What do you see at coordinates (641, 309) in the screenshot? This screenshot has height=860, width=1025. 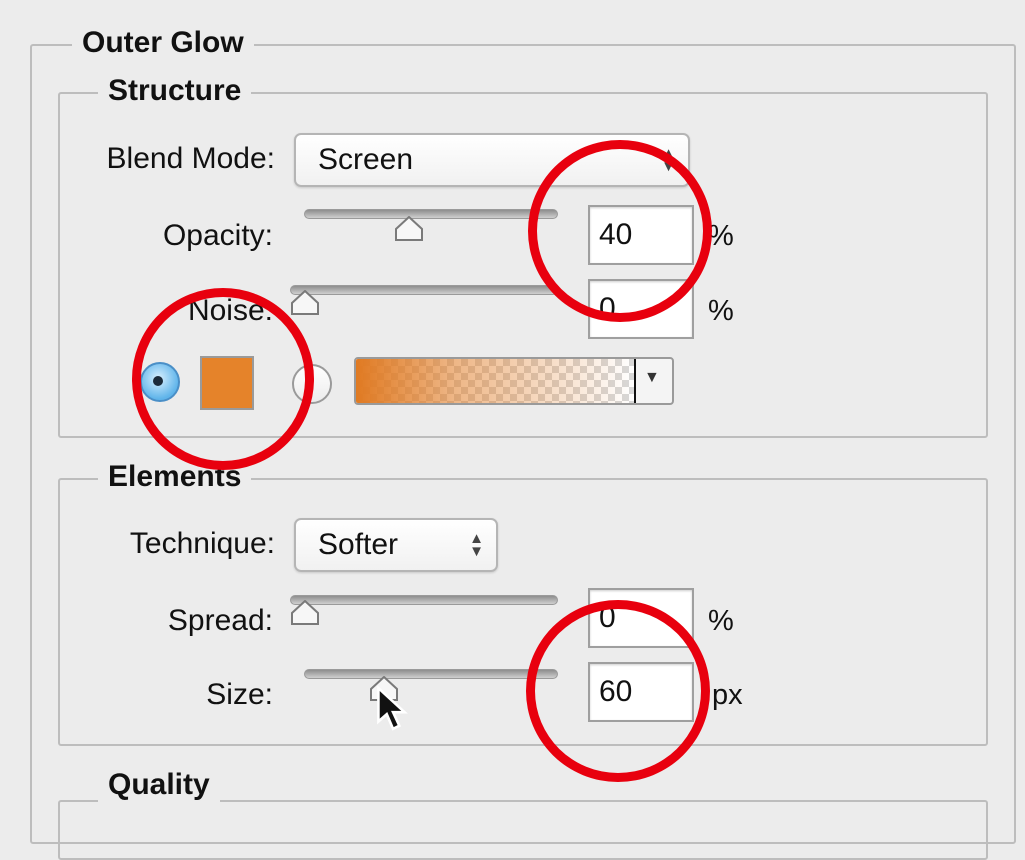 I see `noise-input: 0` at bounding box center [641, 309].